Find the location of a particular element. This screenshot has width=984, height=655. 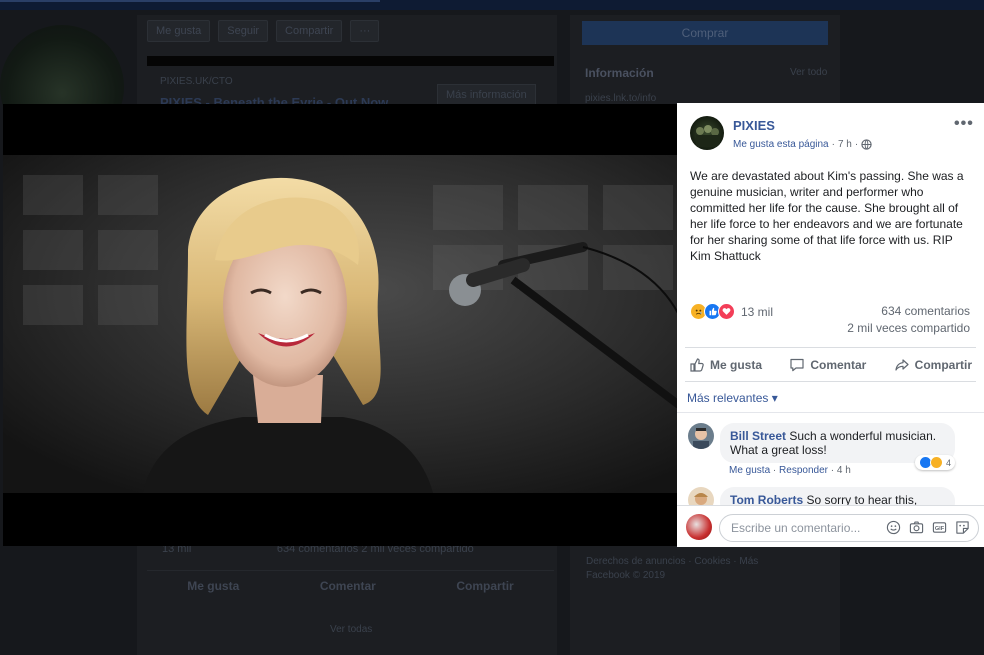

page-avatar is located at coordinates (707, 133).